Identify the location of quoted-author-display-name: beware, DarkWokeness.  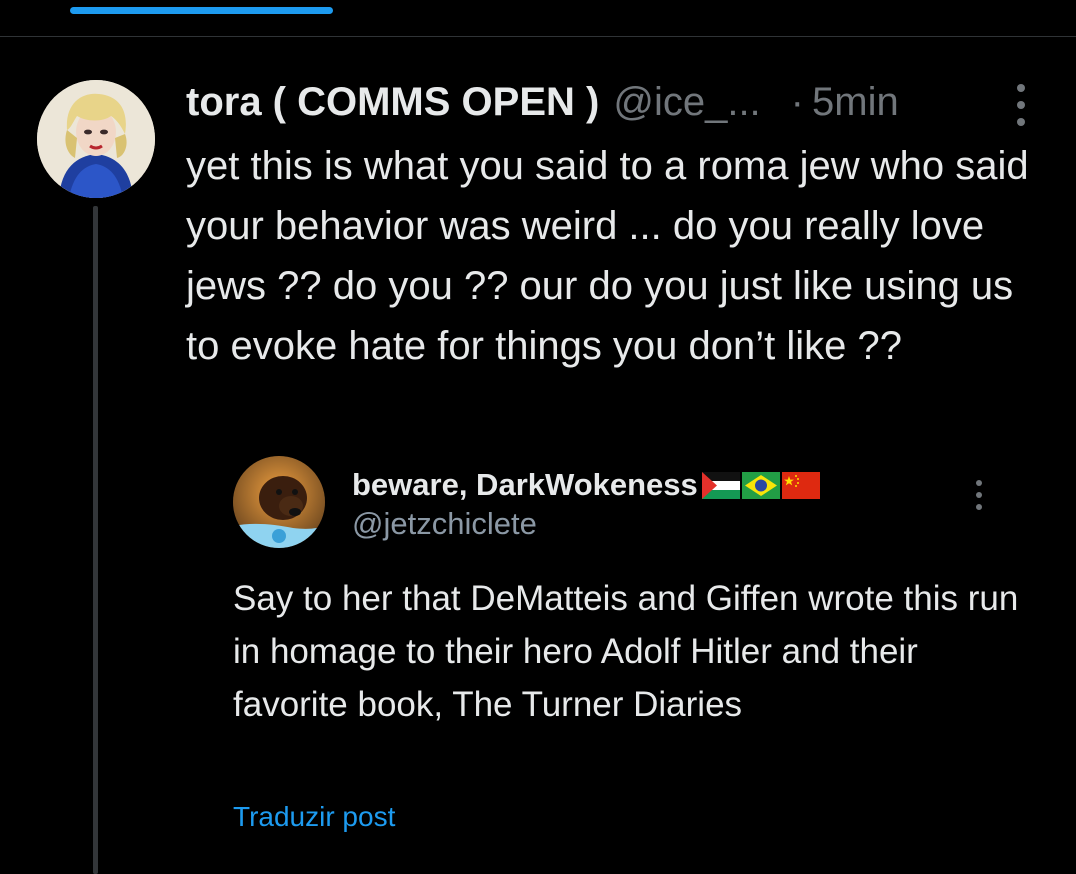
(525, 485).